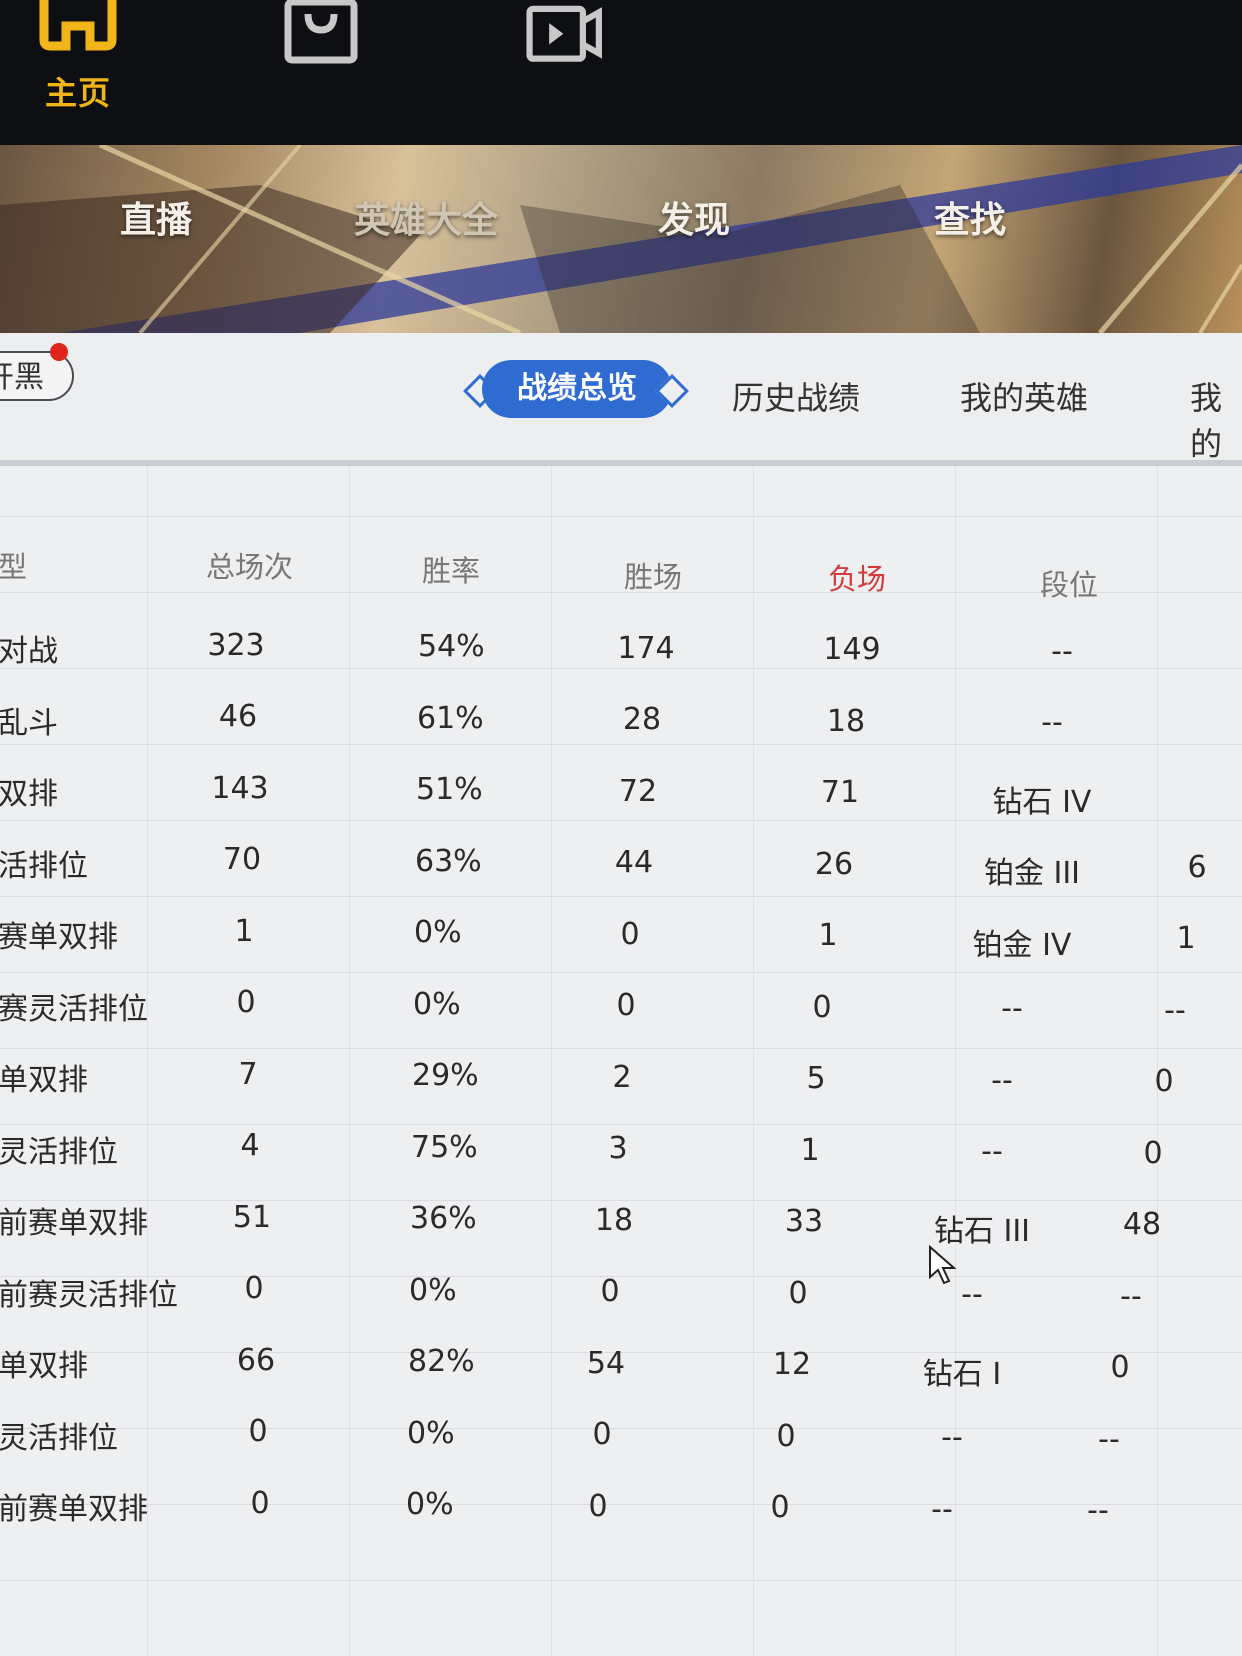 Image resolution: width=1242 pixels, height=1656 pixels. Describe the element at coordinates (78, 25) in the screenshot. I see `home-icon` at that location.